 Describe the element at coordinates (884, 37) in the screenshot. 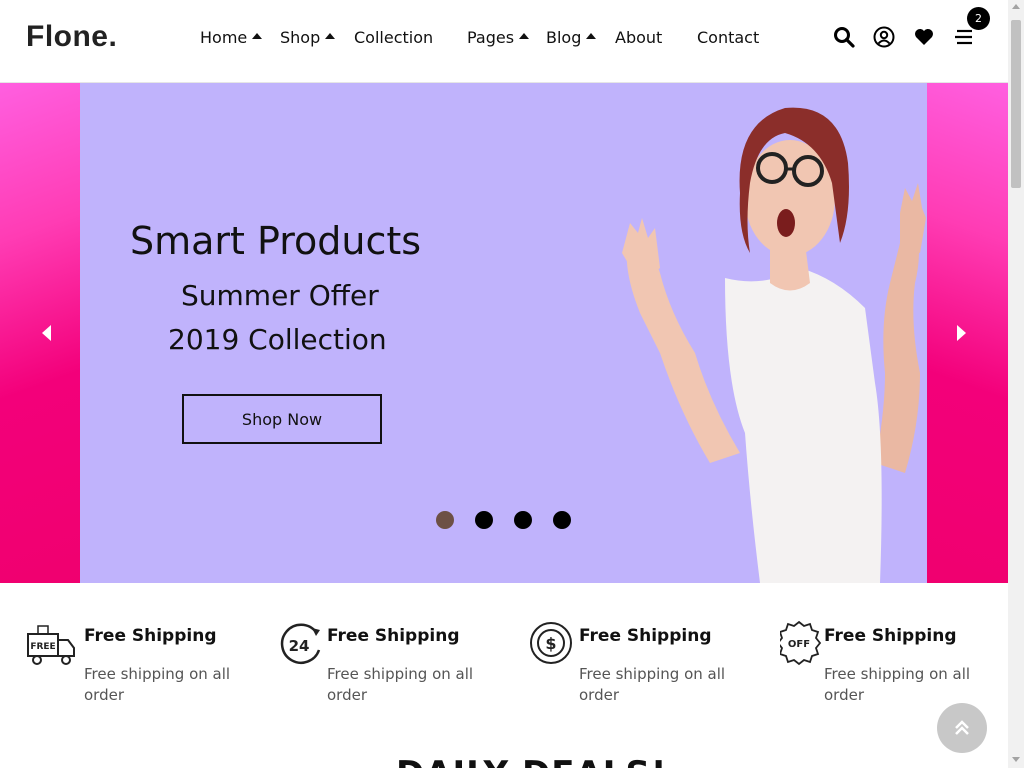

I see `user-icon` at that location.